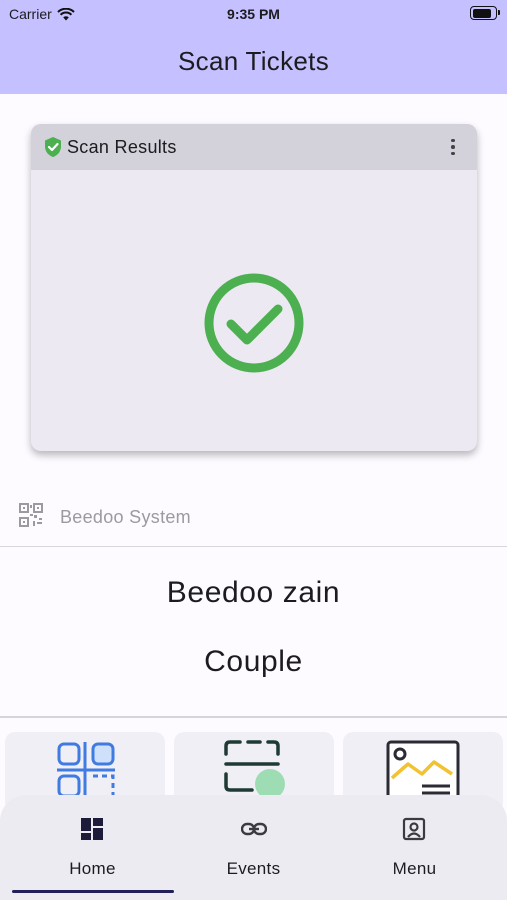  Describe the element at coordinates (86, 770) in the screenshot. I see `qr-code-scan-icon` at that location.